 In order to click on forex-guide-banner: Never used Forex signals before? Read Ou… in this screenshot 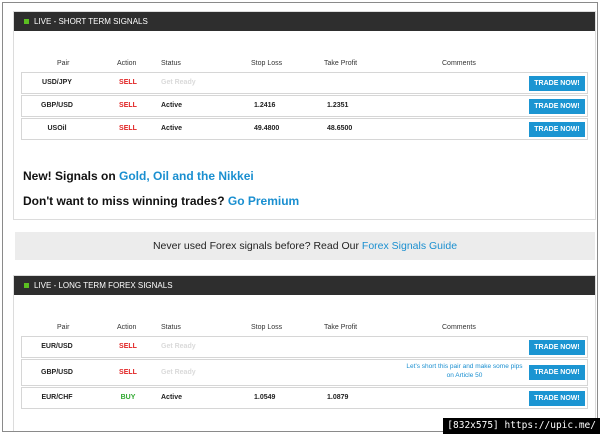, I will do `click(305, 246)`.